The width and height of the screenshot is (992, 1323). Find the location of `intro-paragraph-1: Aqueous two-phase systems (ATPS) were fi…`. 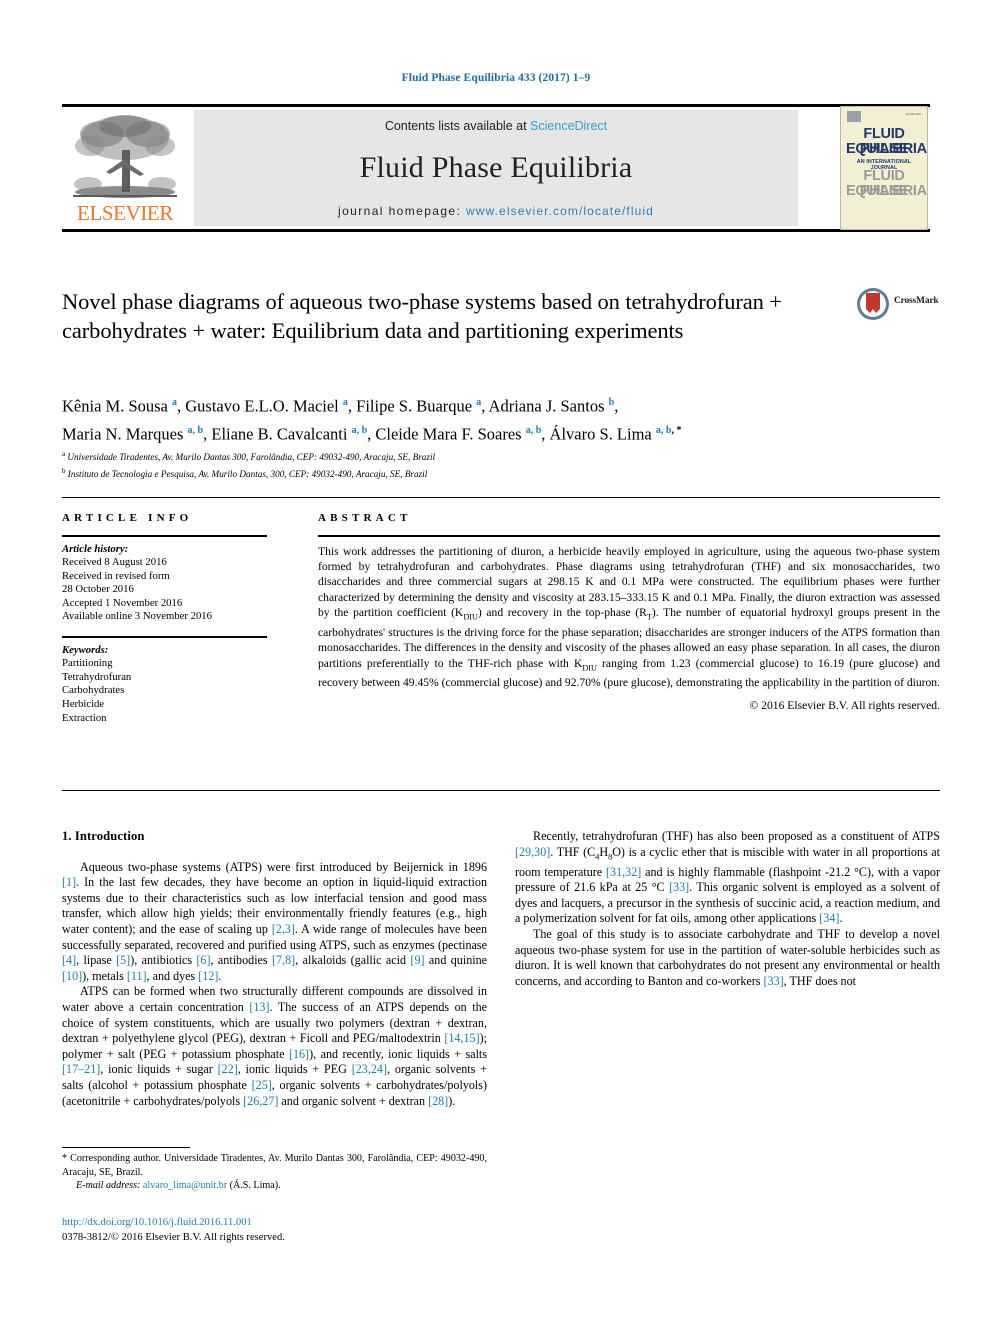

intro-paragraph-1: Aqueous two-phase systems (ATPS) were fi… is located at coordinates (274, 922).